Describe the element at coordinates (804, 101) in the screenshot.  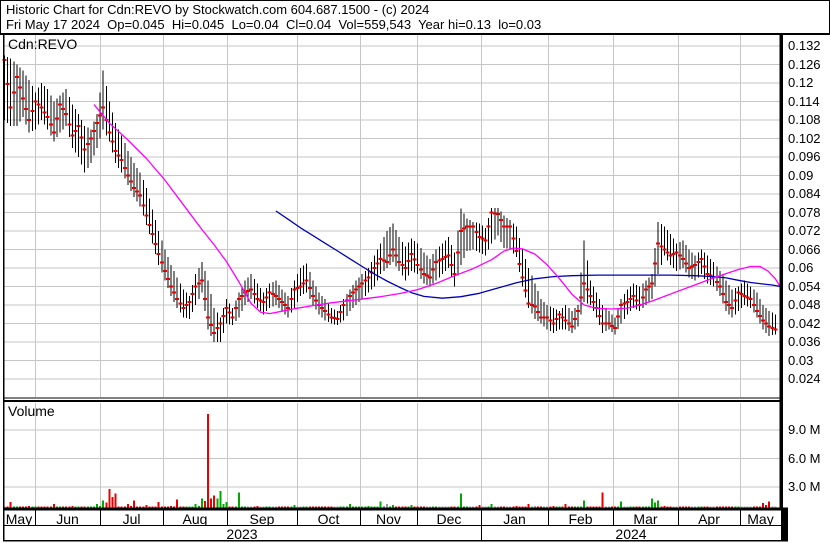
I see `price-axis-label: 0.114` at that location.